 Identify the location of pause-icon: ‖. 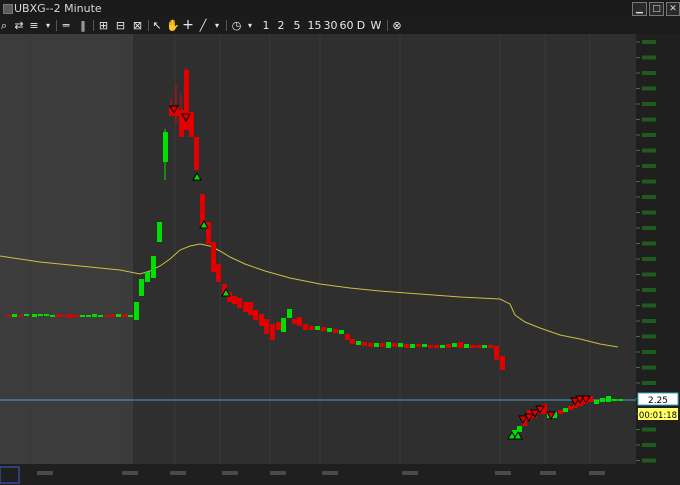
(83, 25).